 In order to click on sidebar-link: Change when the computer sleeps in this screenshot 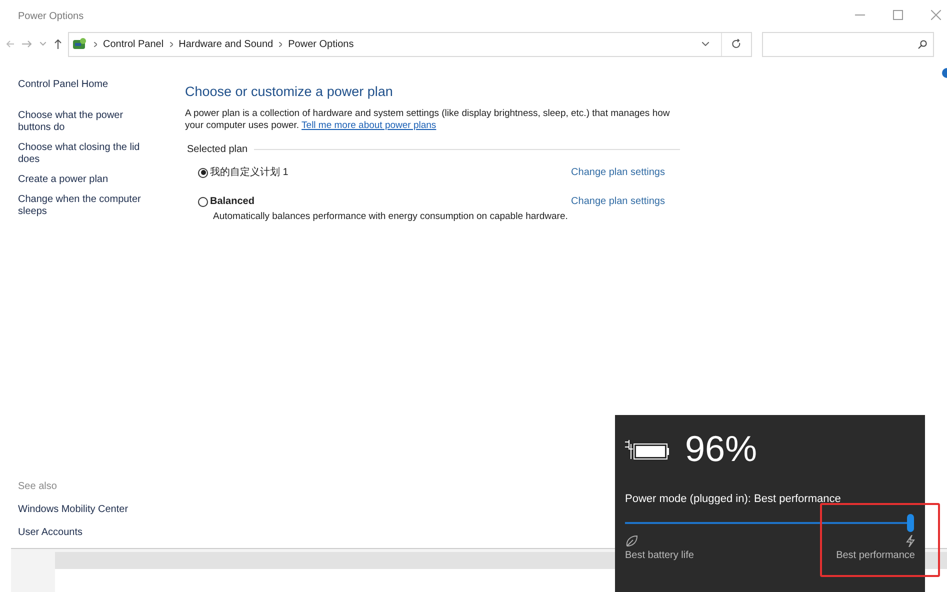, I will do `click(88, 206)`.